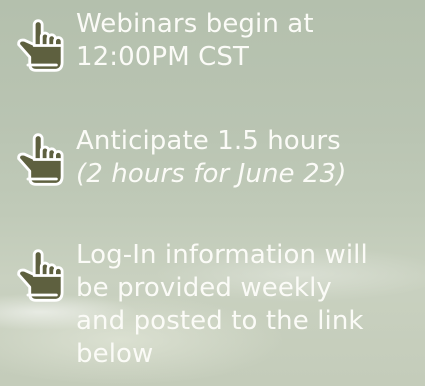 The width and height of the screenshot is (425, 386). What do you see at coordinates (220, 321) in the screenshot?
I see `info-line: and posted to the link` at bounding box center [220, 321].